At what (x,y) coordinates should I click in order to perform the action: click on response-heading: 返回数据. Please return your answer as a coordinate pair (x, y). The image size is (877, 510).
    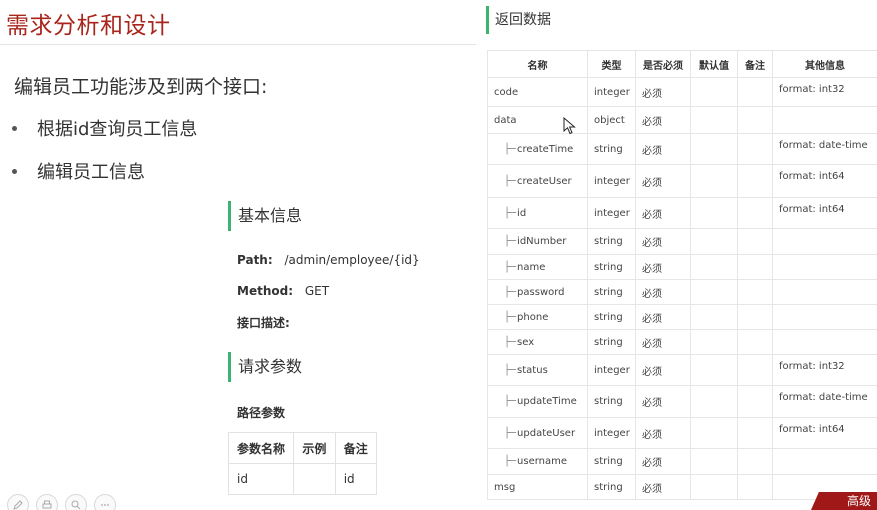
    Looking at the image, I should click on (518, 20).